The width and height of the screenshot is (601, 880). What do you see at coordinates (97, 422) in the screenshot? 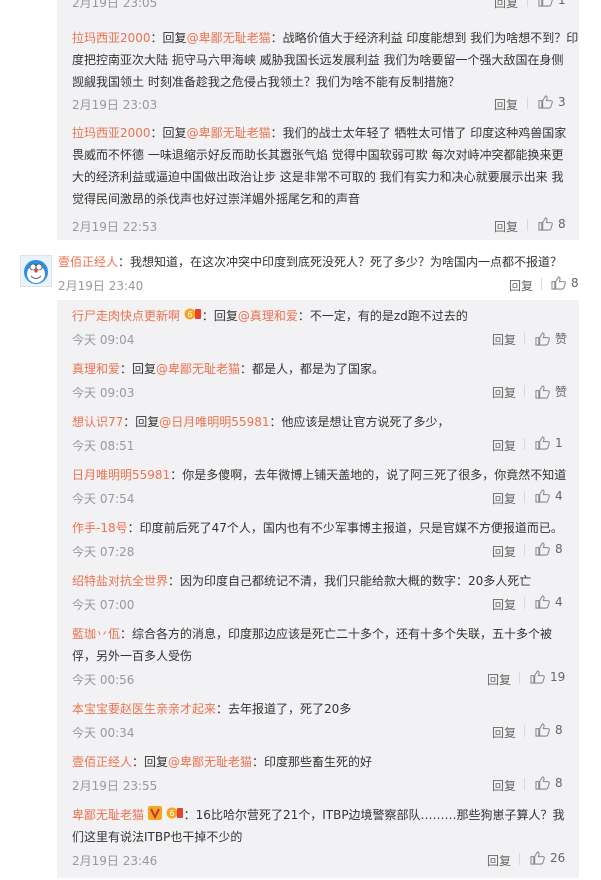
I see `user-name: 想认识77` at bounding box center [97, 422].